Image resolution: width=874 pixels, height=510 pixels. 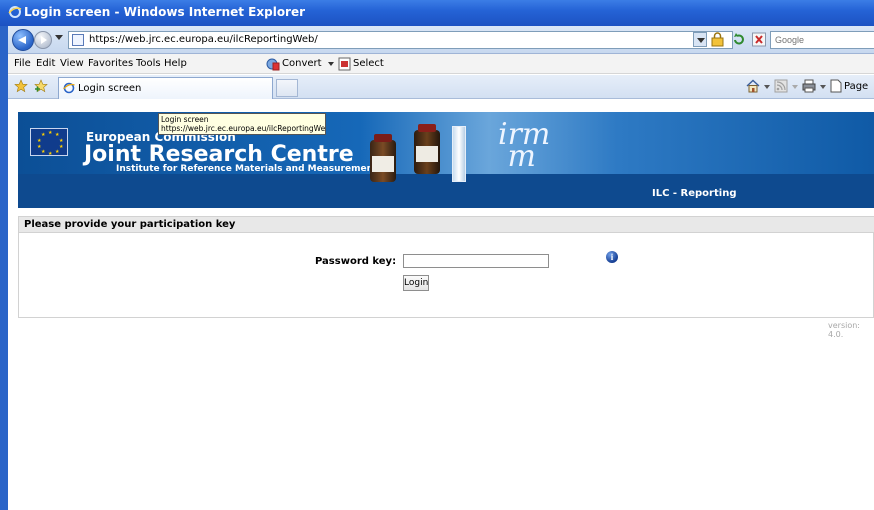 What do you see at coordinates (694, 193) in the screenshot?
I see `app-name: ILC - Reporting` at bounding box center [694, 193].